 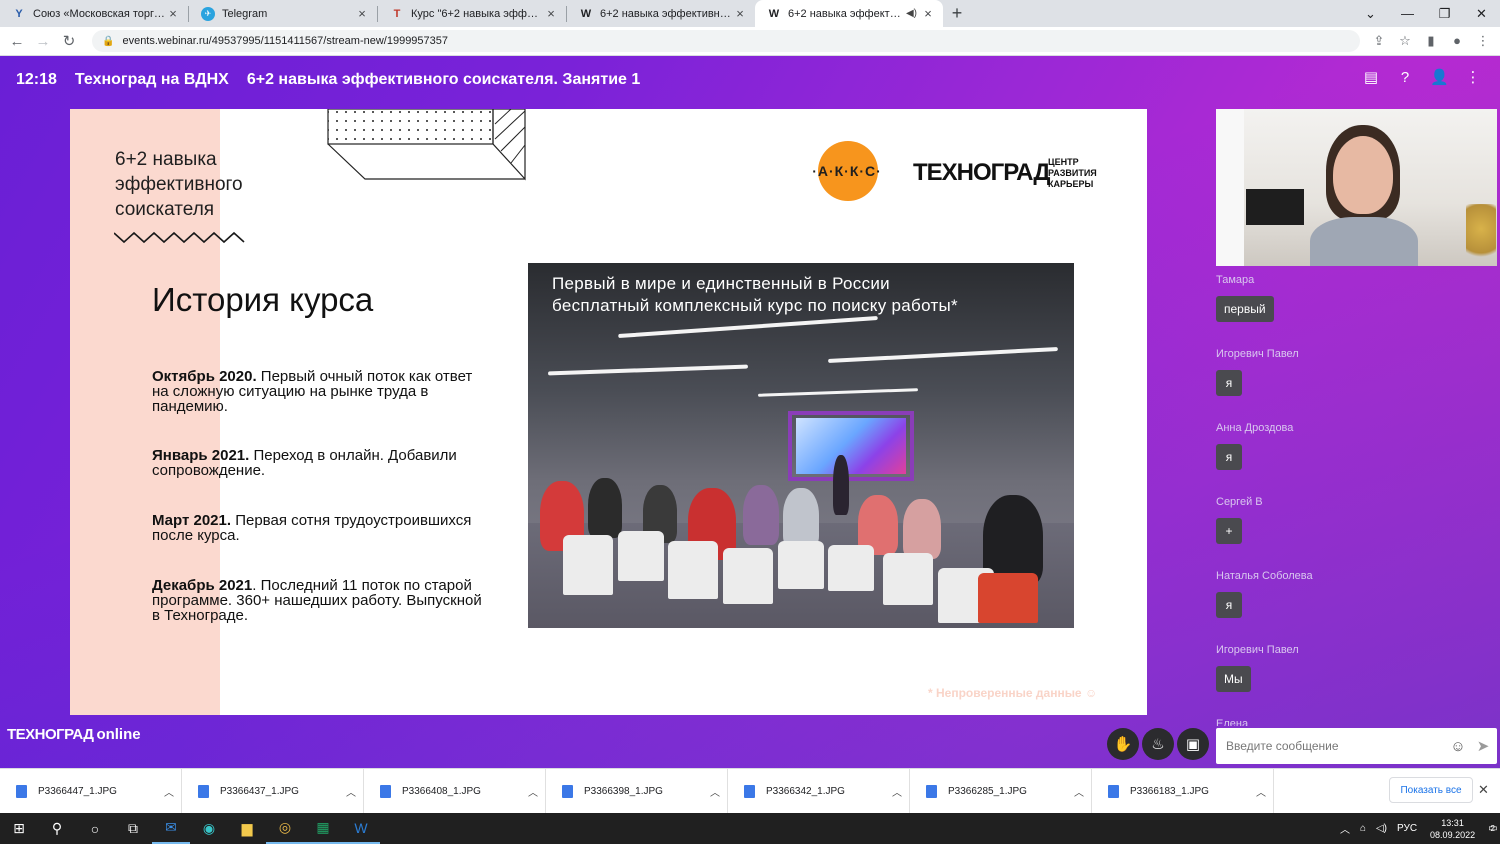 What do you see at coordinates (1379, 41) in the screenshot?
I see `share-icon: ⇪` at bounding box center [1379, 41].